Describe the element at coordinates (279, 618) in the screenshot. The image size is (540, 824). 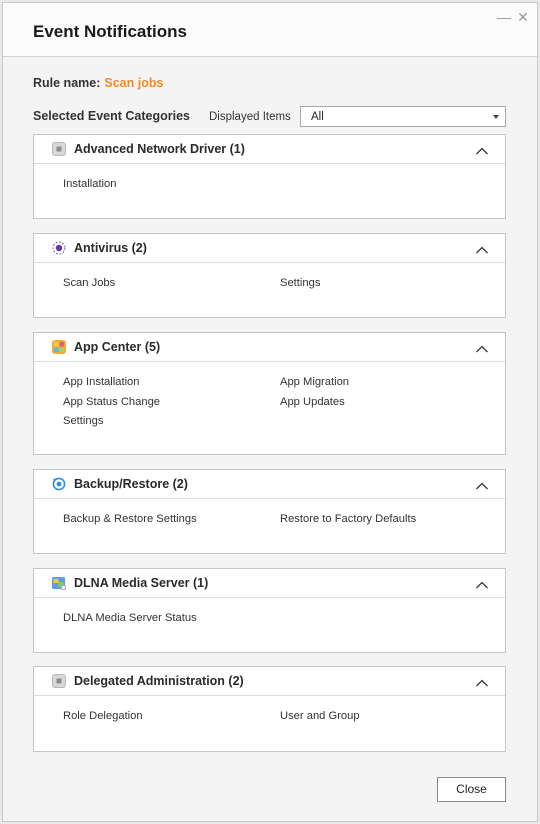
I see `panel-items: DLNA Media Server Status` at that location.